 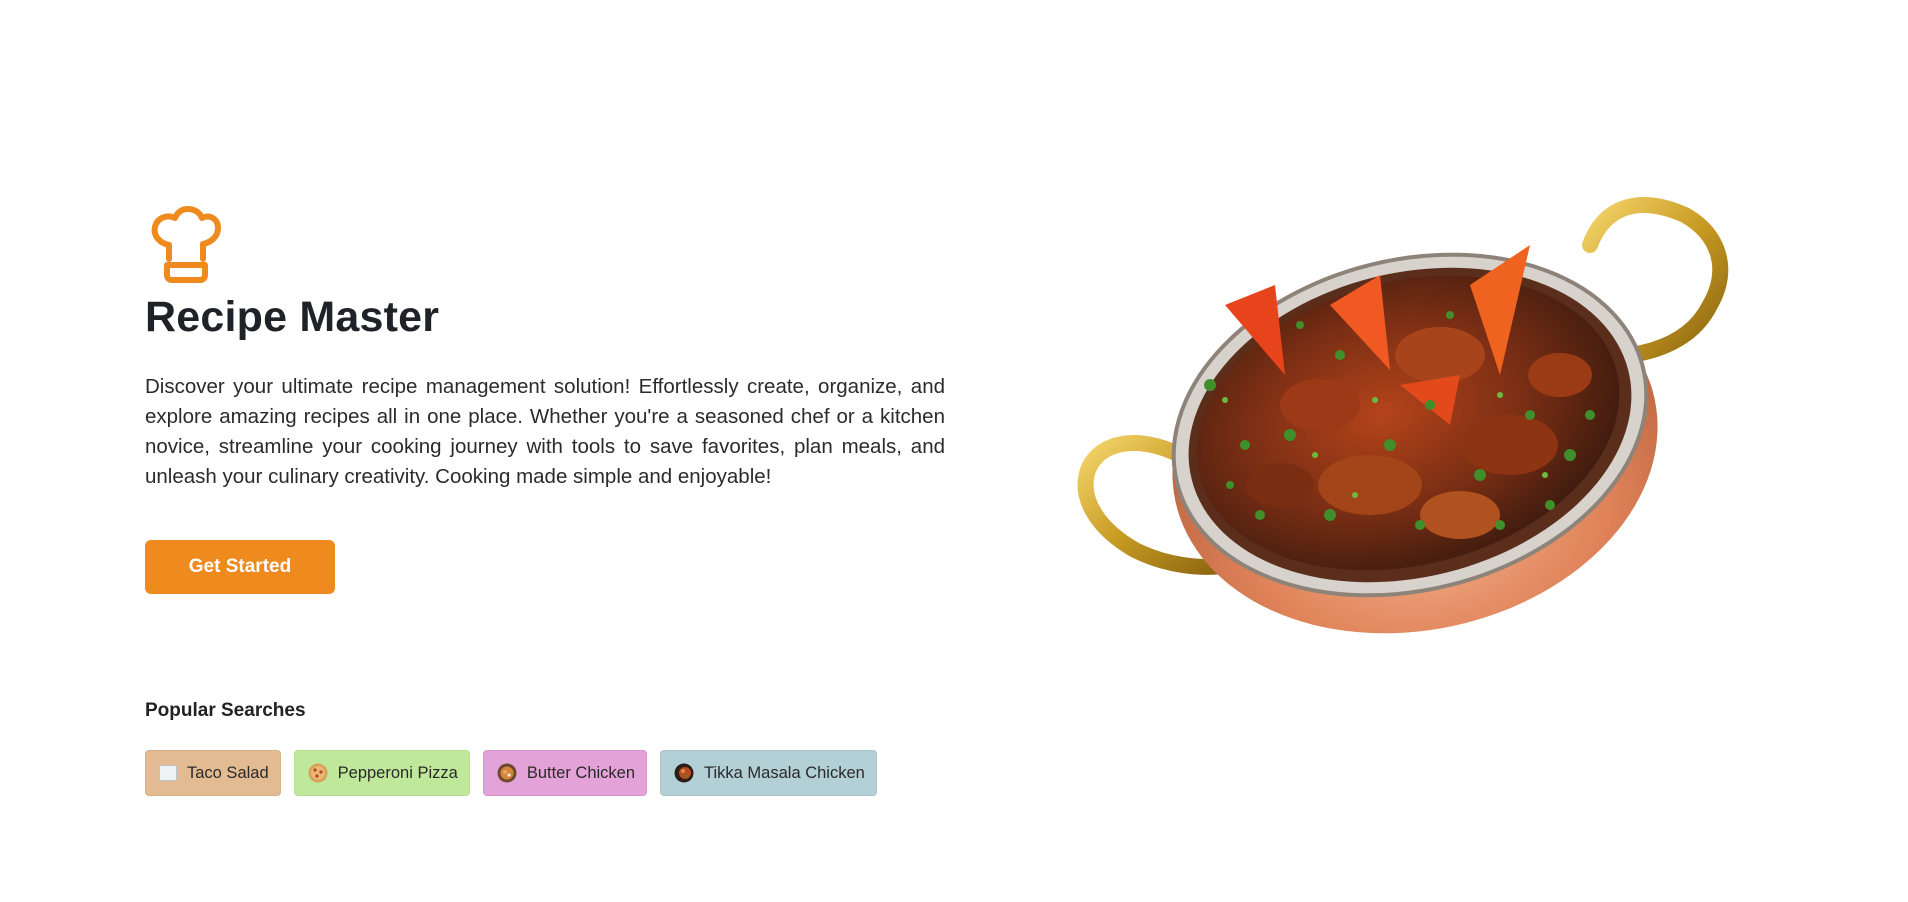 I want to click on chip-taco-salad: Taco Salad, so click(x=213, y=773).